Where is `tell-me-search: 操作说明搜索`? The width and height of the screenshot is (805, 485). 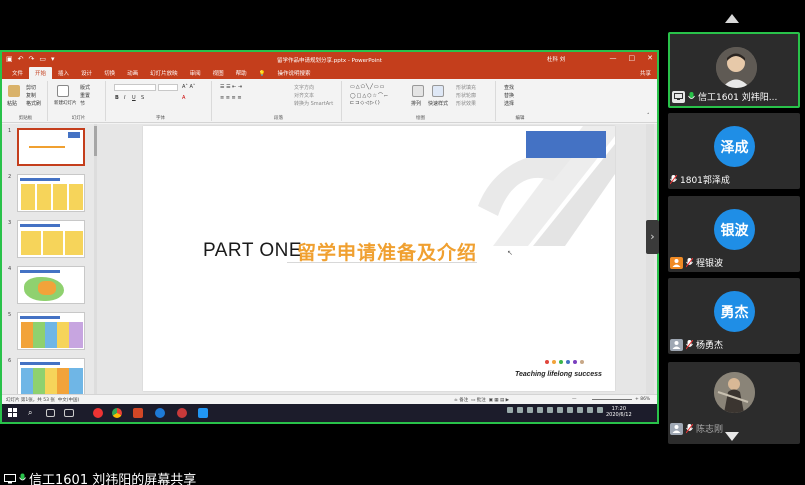 tell-me-search: 操作说明搜索 is located at coordinates (294, 74).